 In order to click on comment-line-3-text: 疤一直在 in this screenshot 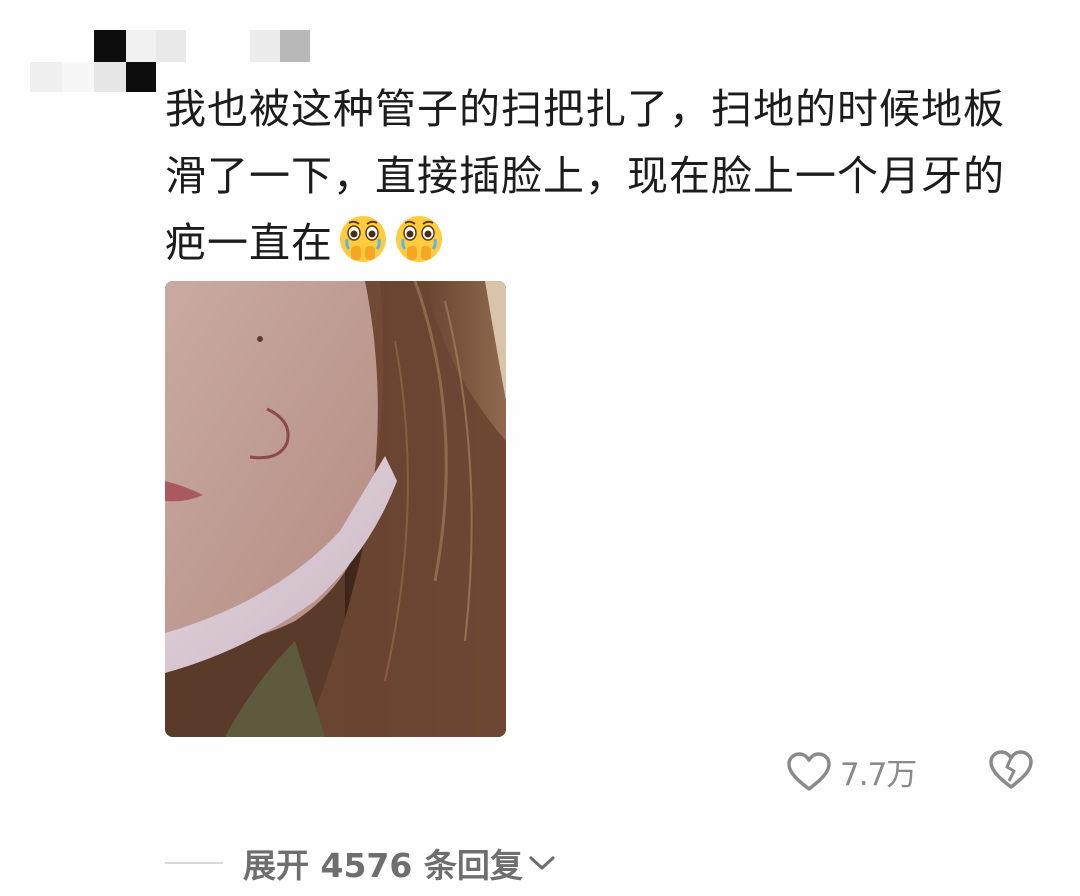, I will do `click(249, 243)`.